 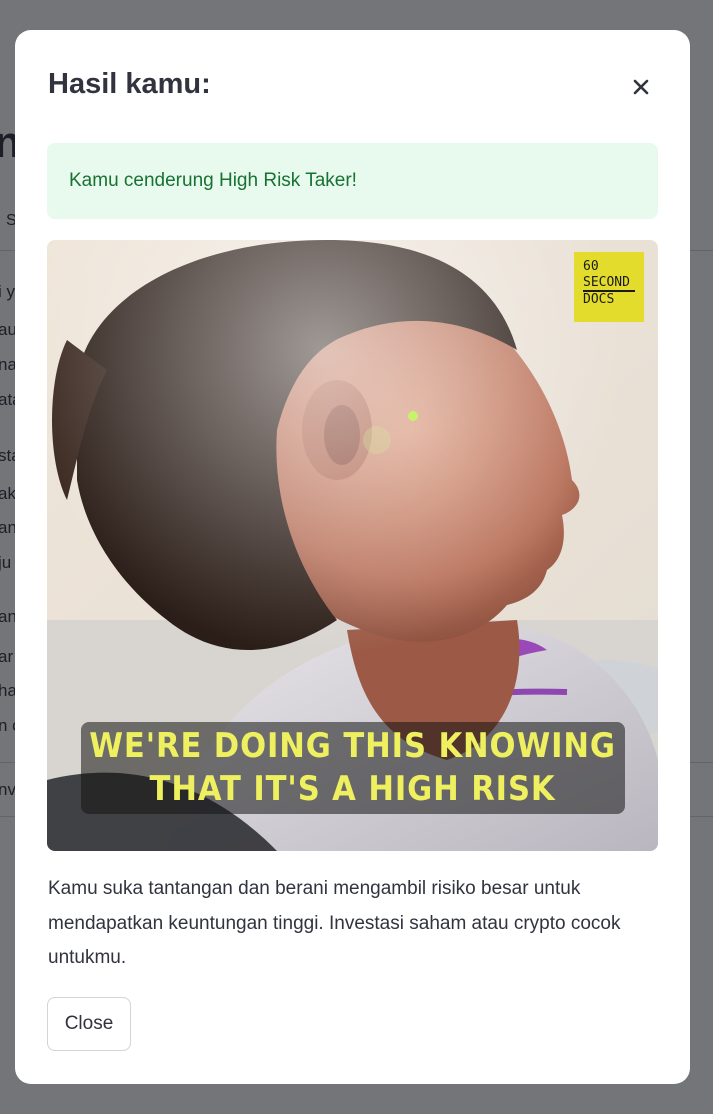 I want to click on alert-text: Kamu cenderung High Risk Taker!, so click(x=213, y=180).